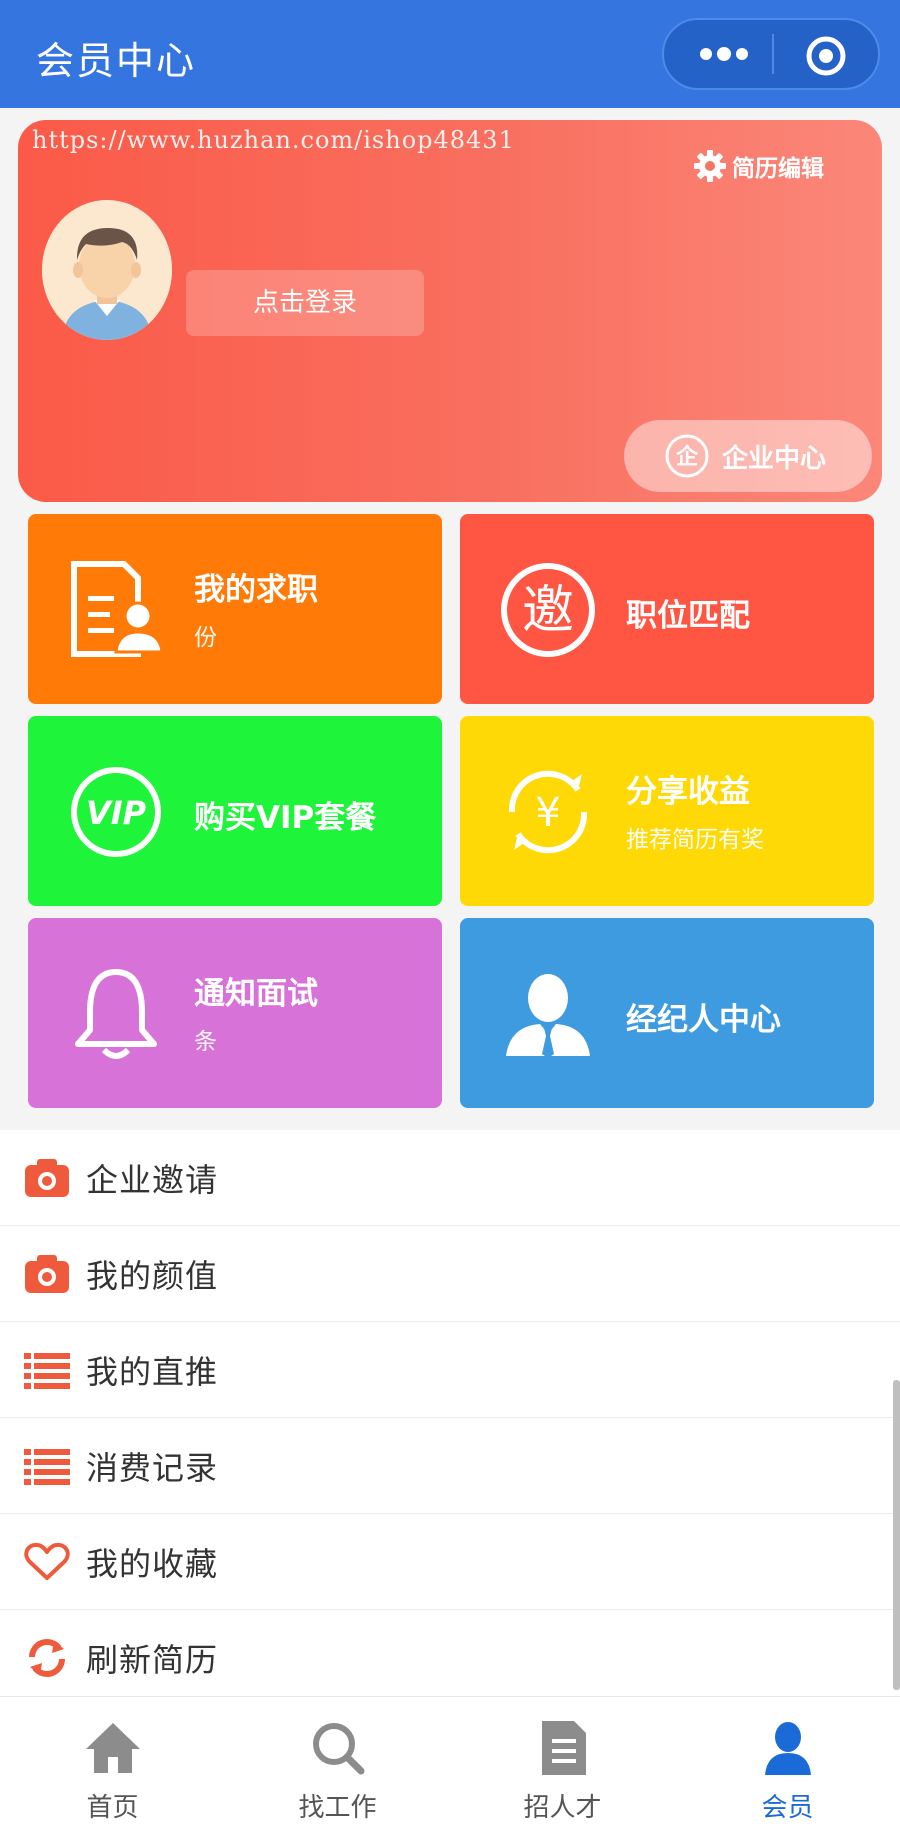 The width and height of the screenshot is (900, 1829). What do you see at coordinates (117, 609) in the screenshot?
I see `resume-icon` at bounding box center [117, 609].